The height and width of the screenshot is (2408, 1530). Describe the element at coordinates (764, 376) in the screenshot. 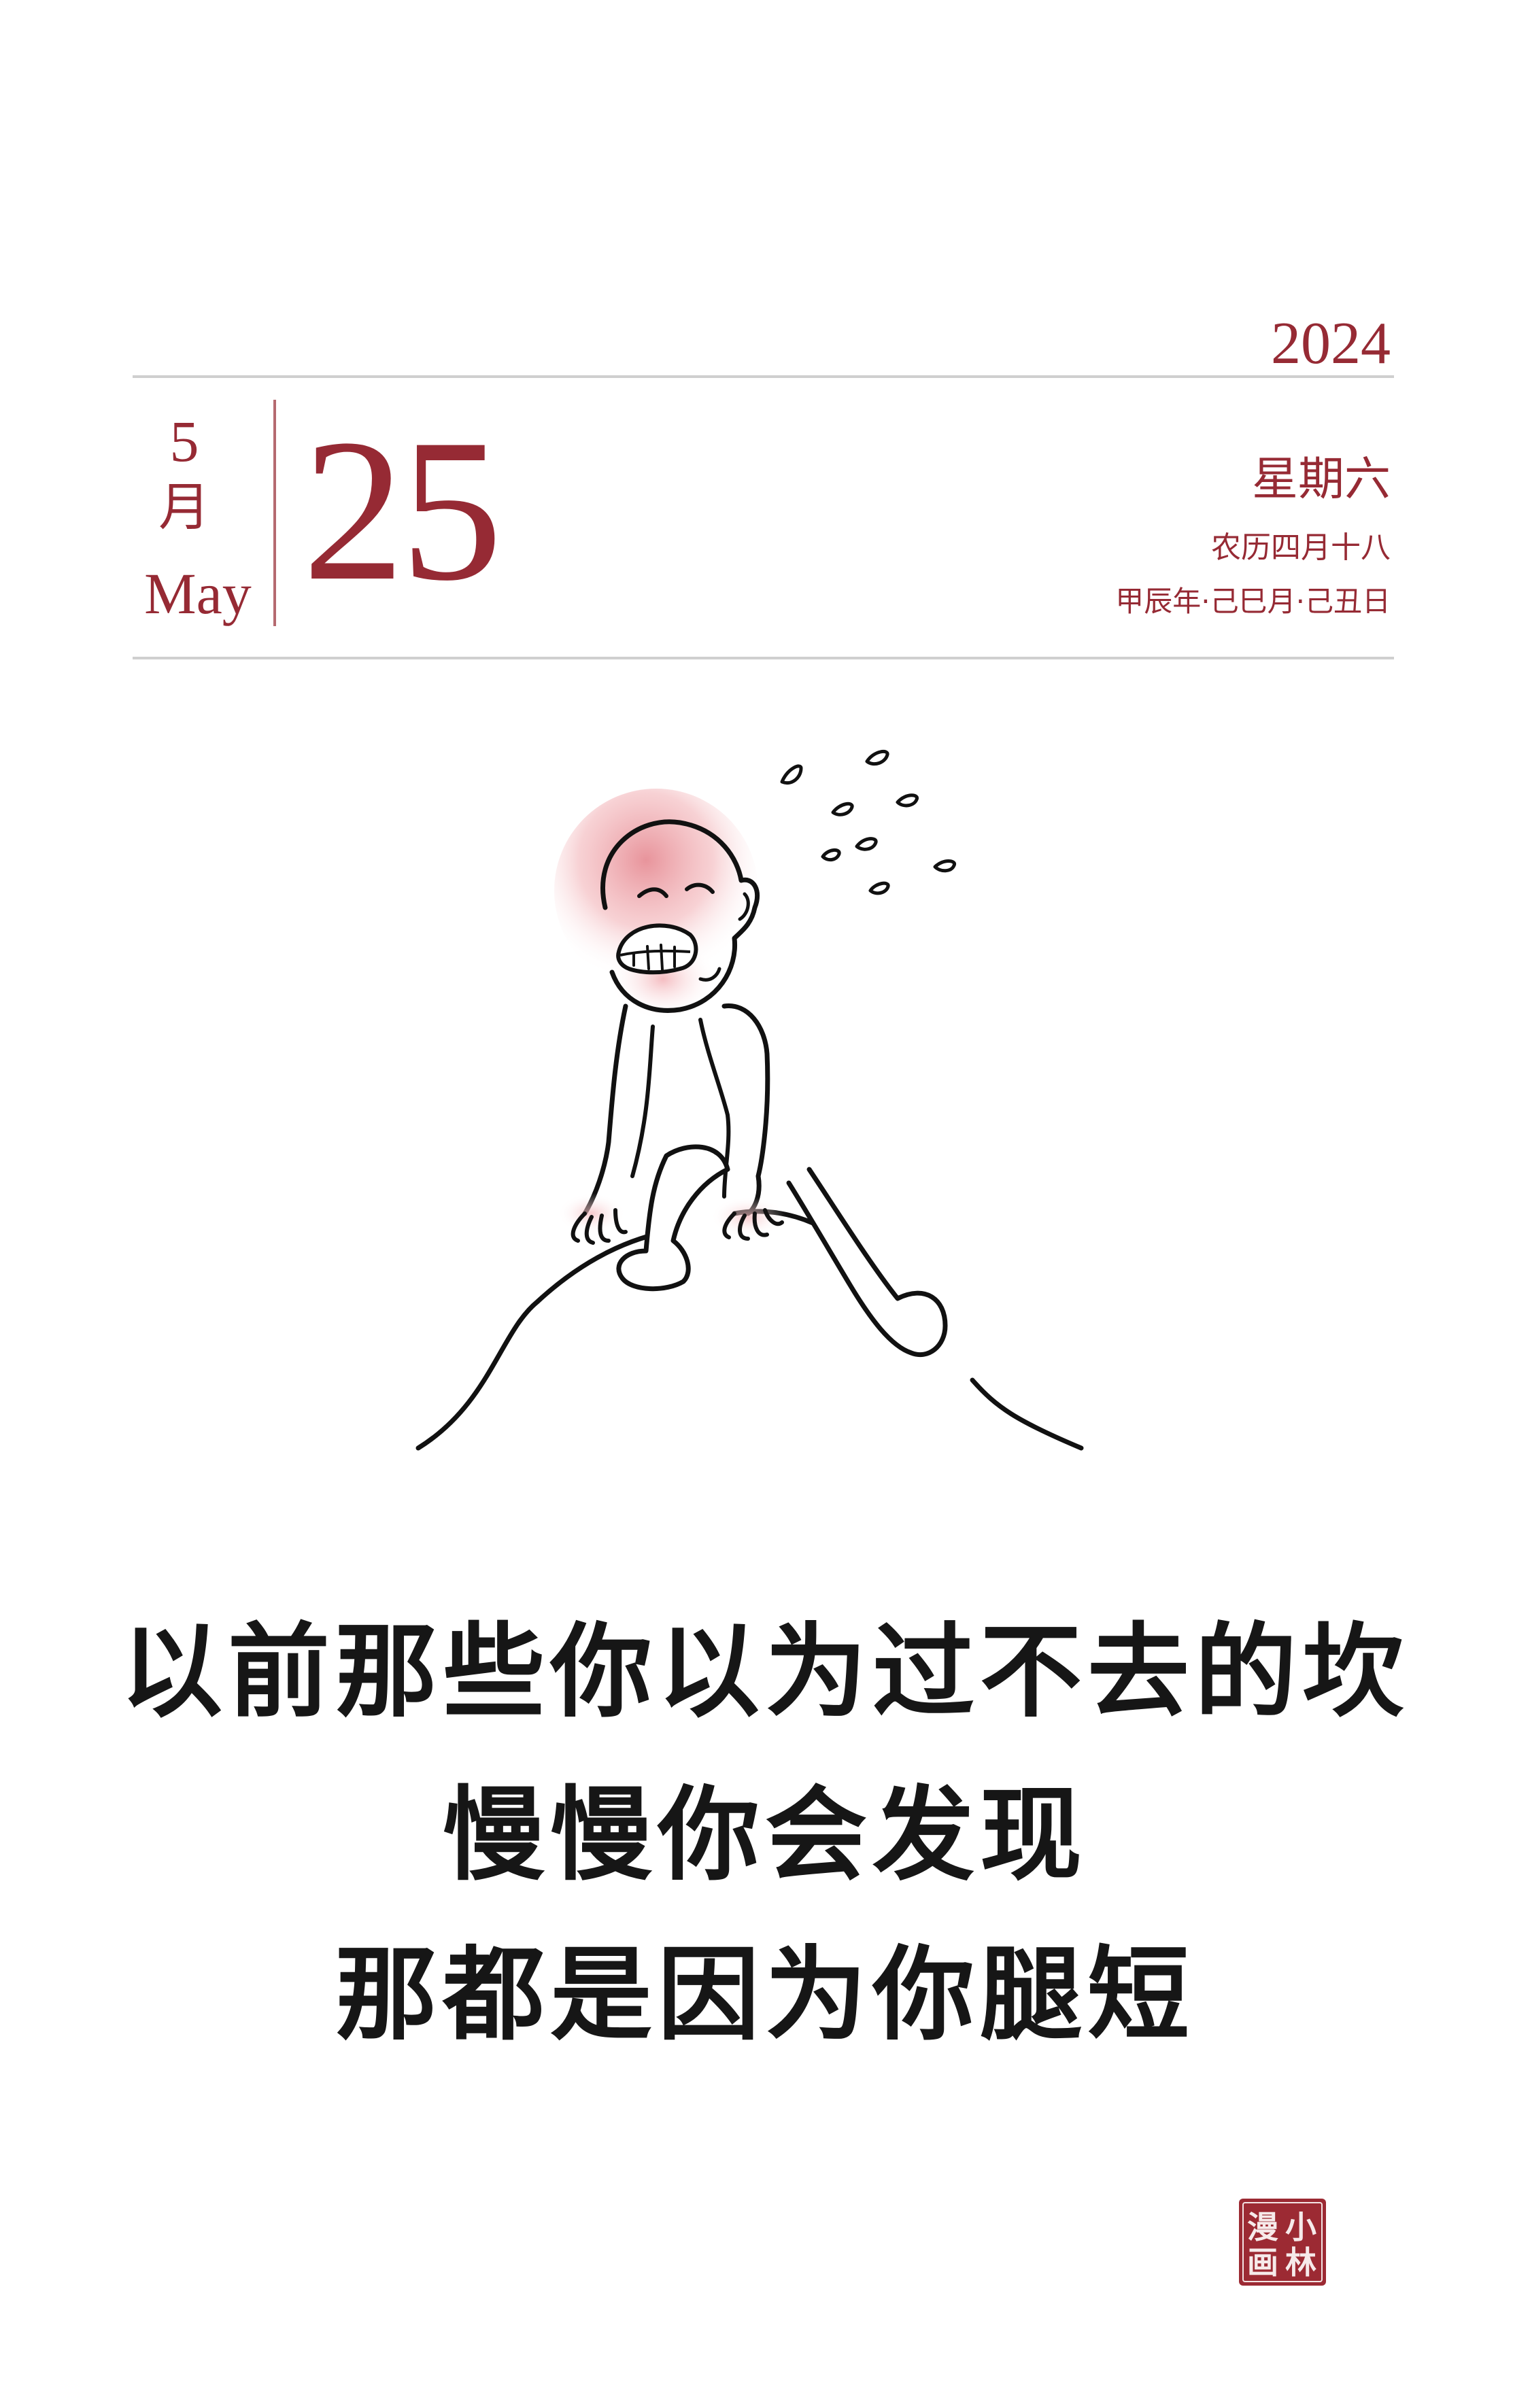

I see `header-top-rule` at that location.